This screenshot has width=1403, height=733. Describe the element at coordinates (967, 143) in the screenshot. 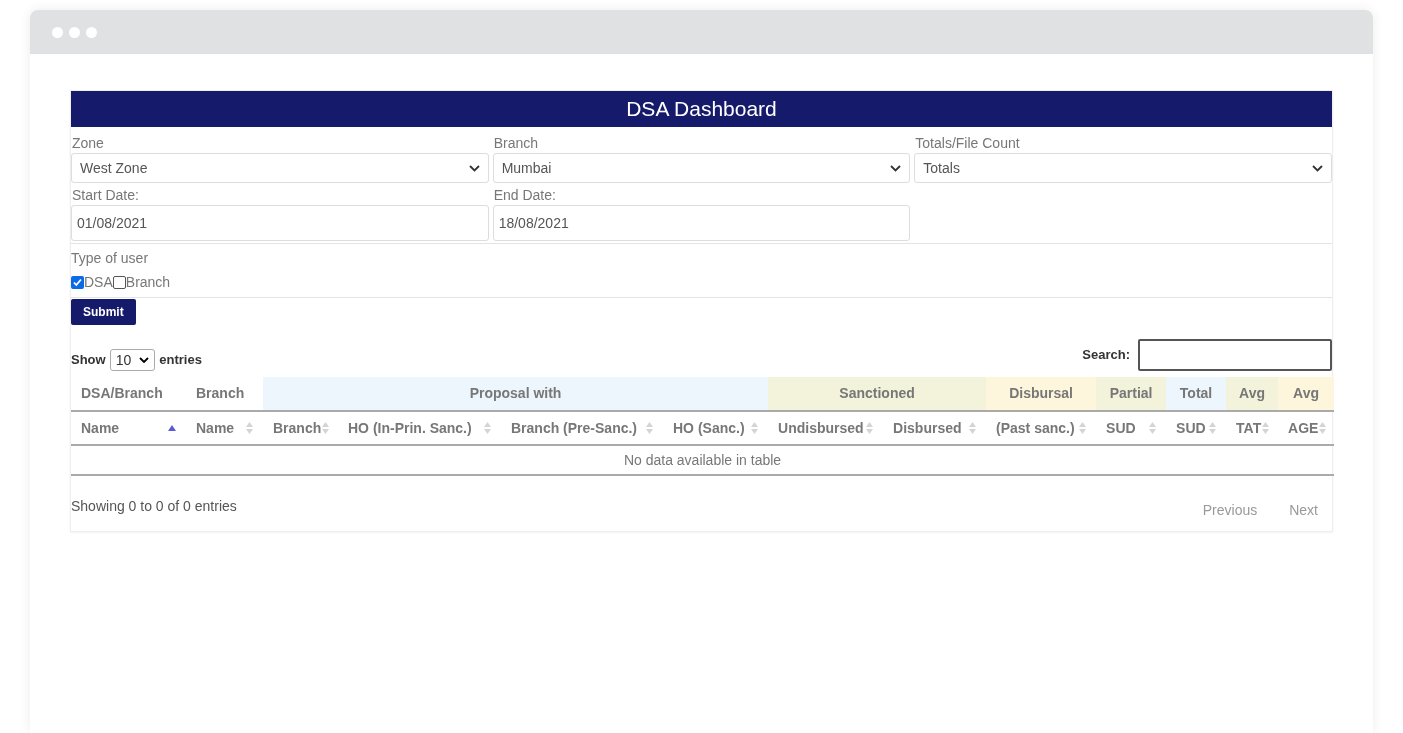

I see `field-label: Totals/File Count` at that location.